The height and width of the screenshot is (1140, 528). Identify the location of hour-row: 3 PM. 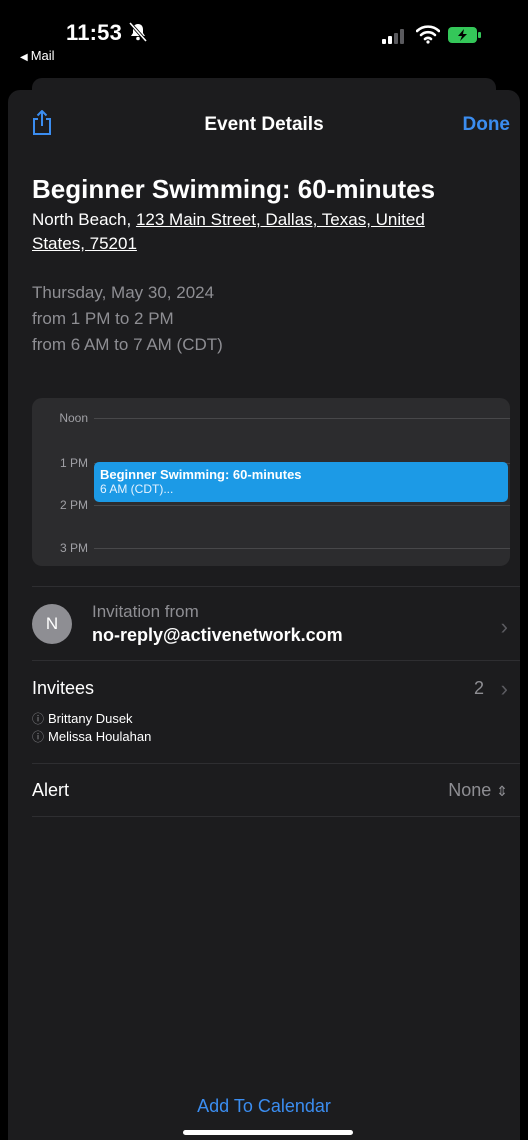
(271, 548).